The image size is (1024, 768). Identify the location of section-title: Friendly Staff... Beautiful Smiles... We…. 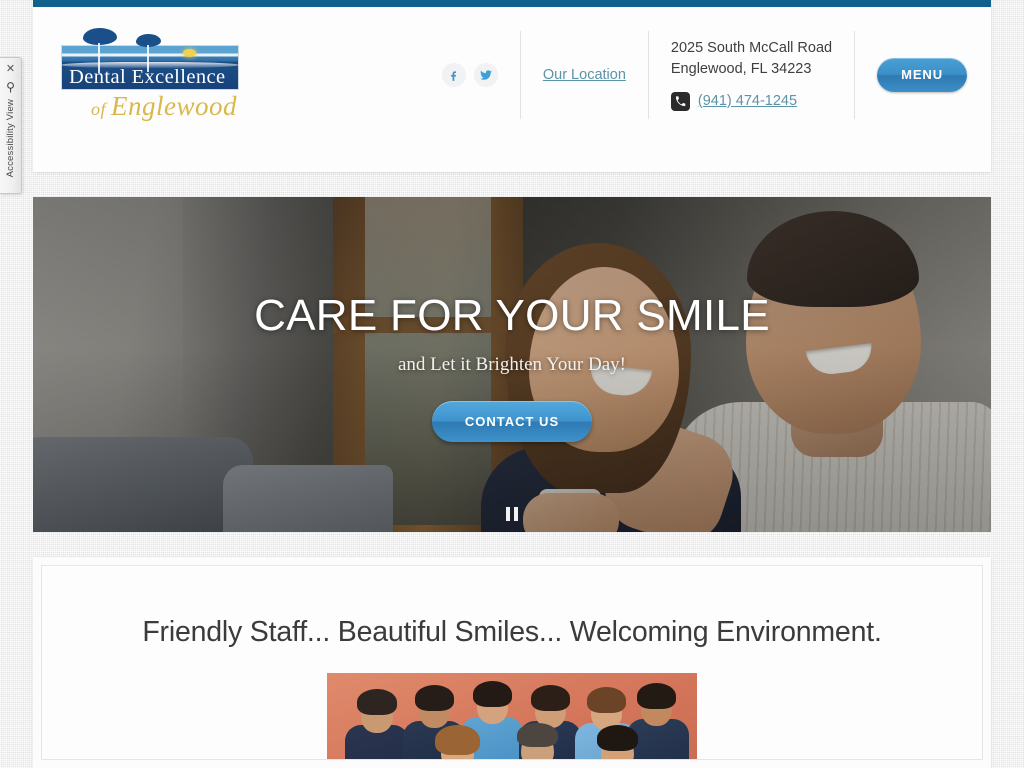
(512, 632).